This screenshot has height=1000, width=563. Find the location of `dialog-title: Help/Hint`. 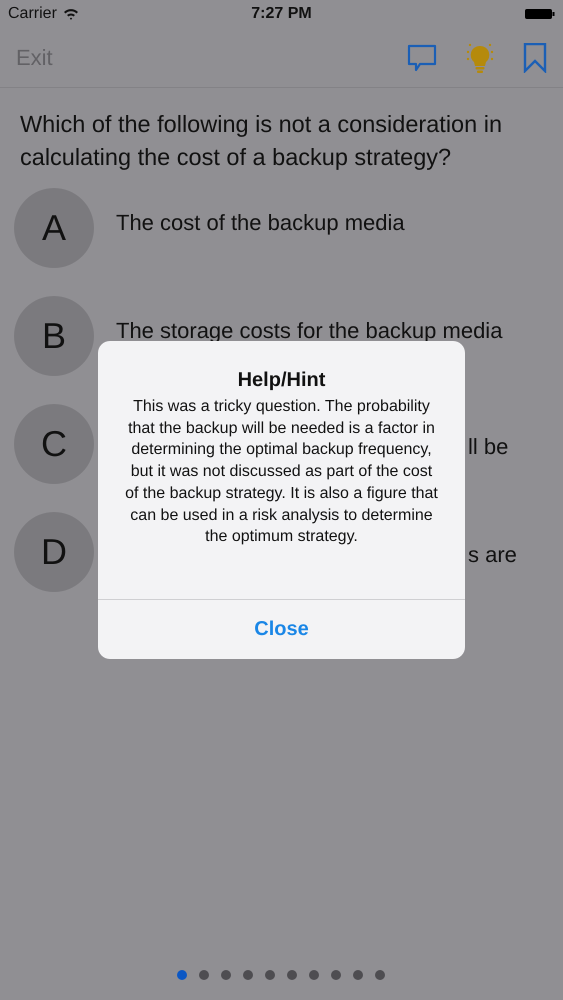

dialog-title: Help/Hint is located at coordinates (282, 380).